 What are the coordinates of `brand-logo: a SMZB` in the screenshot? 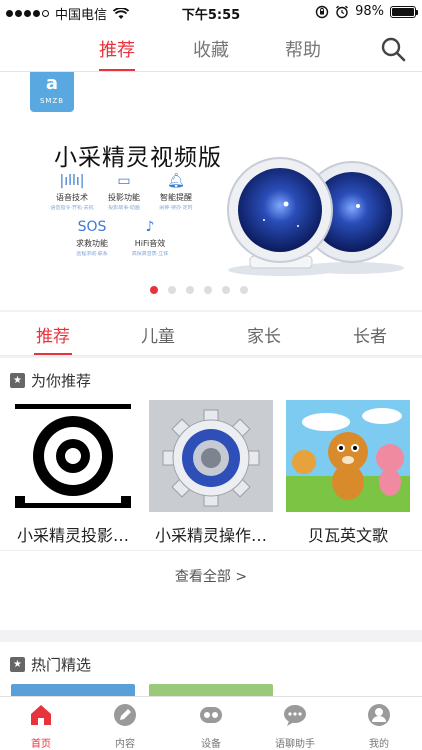 It's located at (52, 92).